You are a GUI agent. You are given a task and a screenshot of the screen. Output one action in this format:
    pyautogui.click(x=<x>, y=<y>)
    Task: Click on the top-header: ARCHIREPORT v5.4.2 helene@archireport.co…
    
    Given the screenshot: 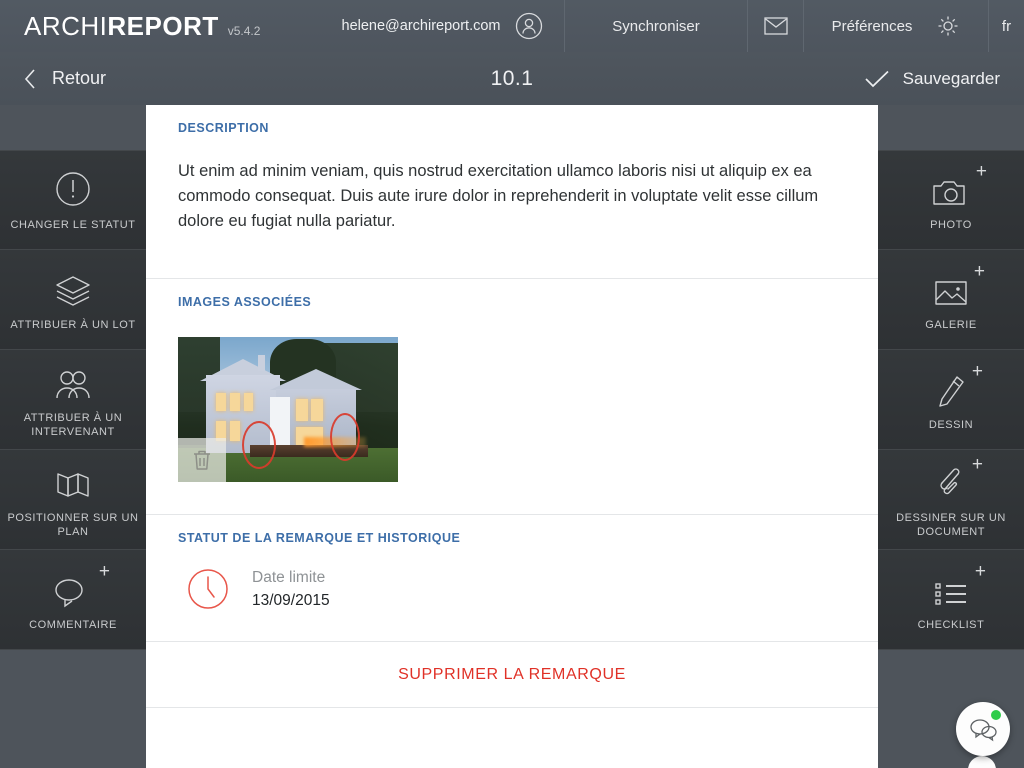 What is the action you would take?
    pyautogui.click(x=512, y=26)
    